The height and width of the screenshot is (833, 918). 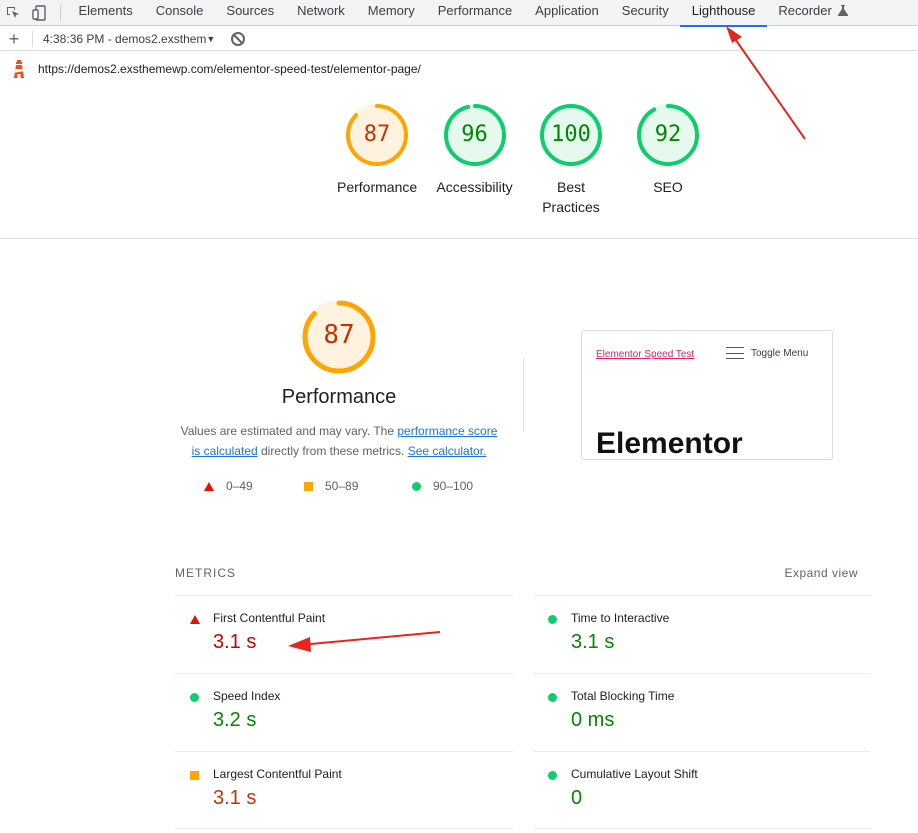 What do you see at coordinates (645, 354) in the screenshot?
I see `preview-site-title: Elementor Speed Test` at bounding box center [645, 354].